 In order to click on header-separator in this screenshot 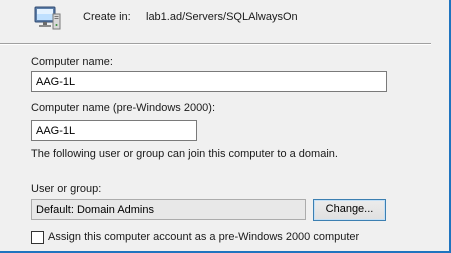, I will do `click(215, 44)`.